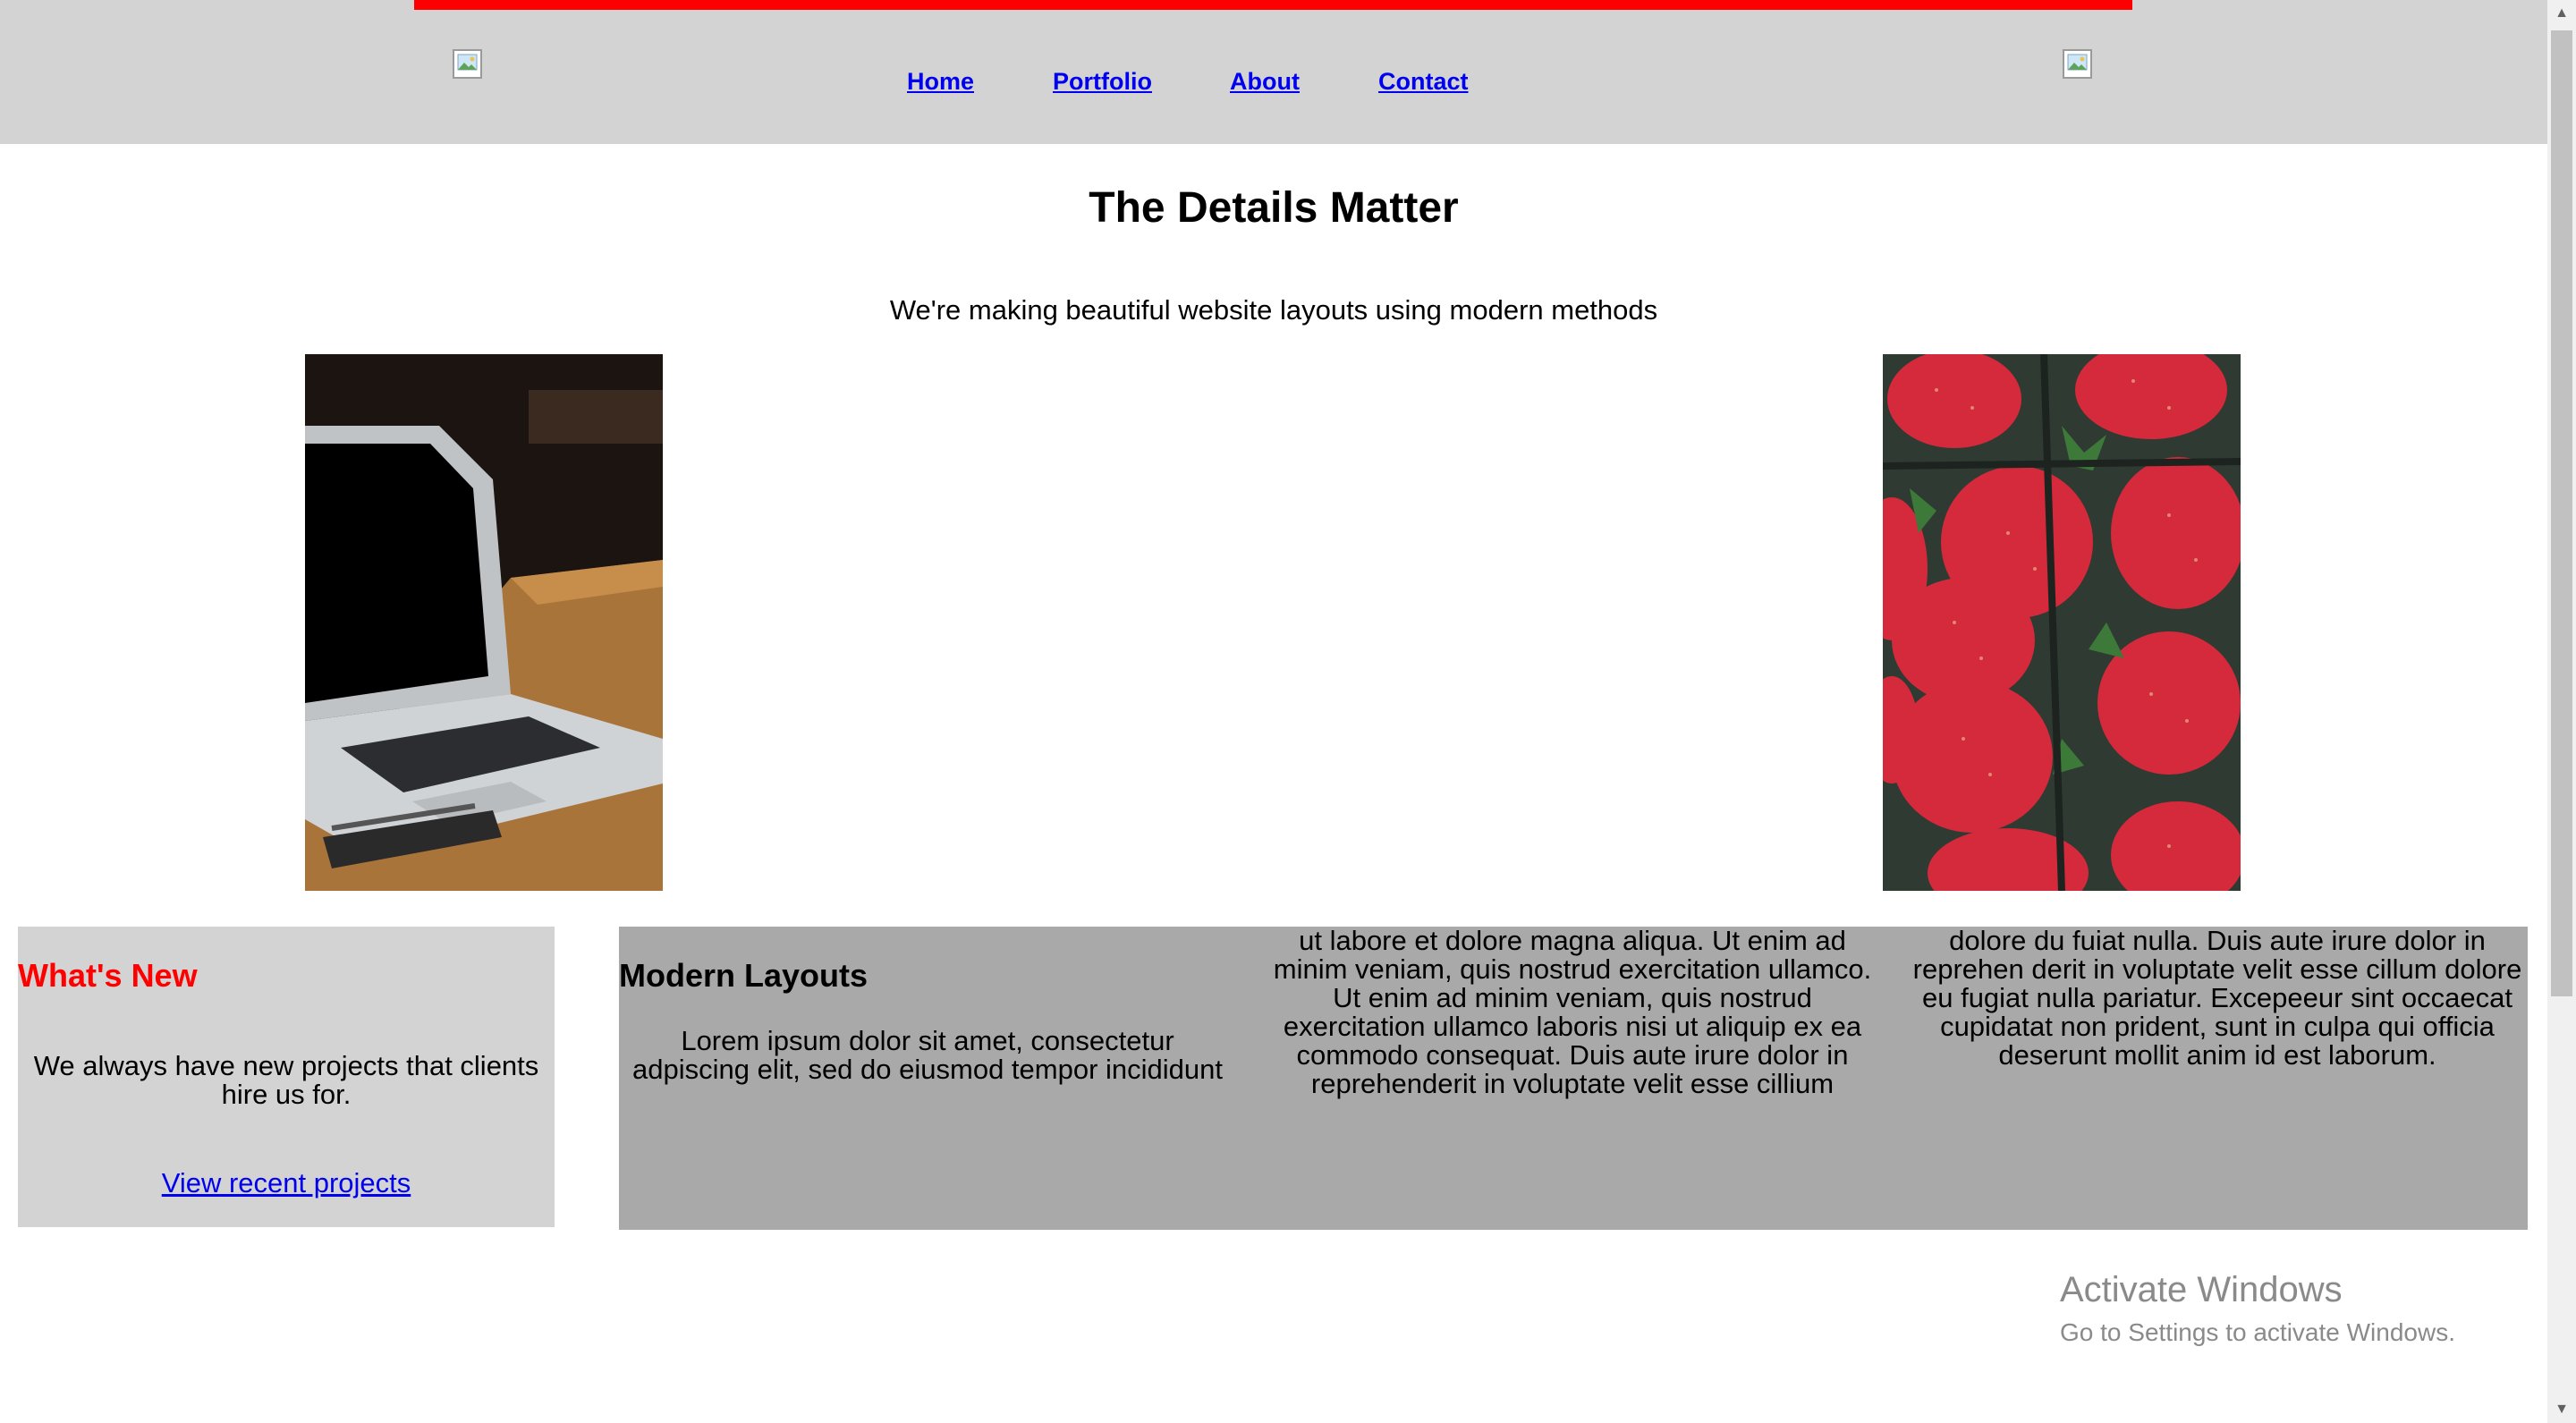 The image size is (2576, 1423). I want to click on vertical-scrollbar: ▲ ▼, so click(2561, 711).